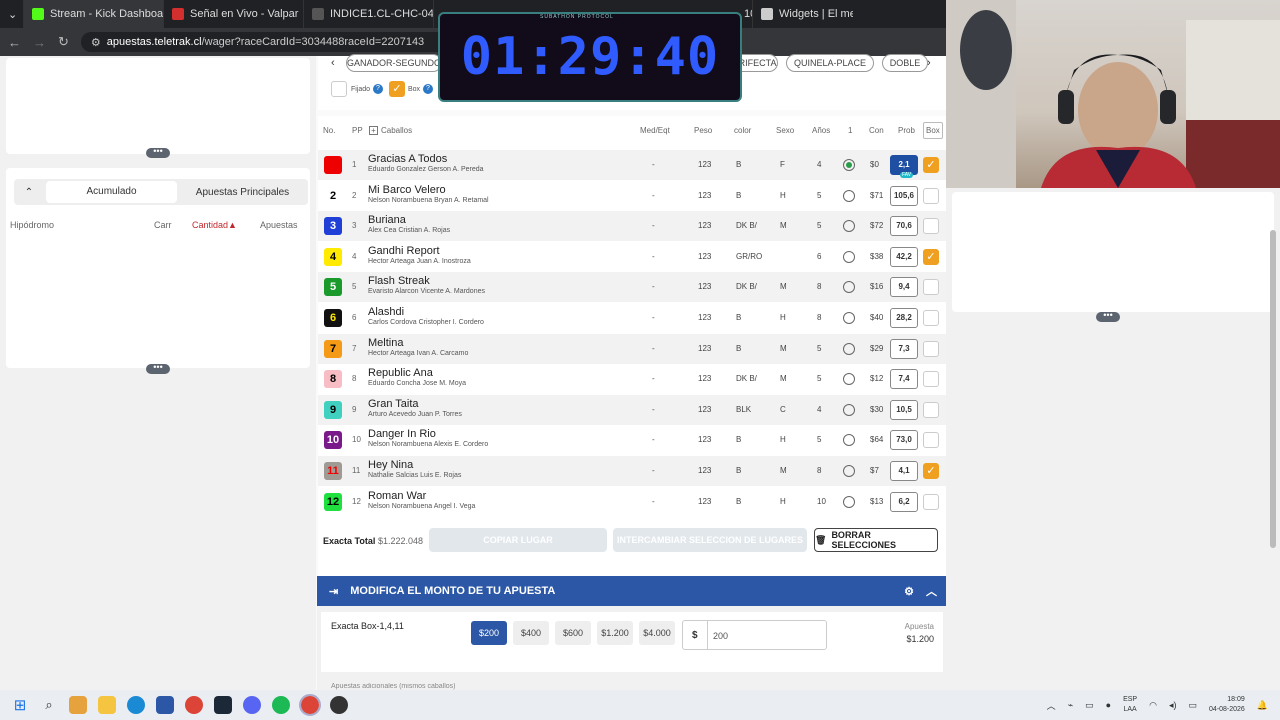 The image size is (1280, 720). Describe the element at coordinates (310, 705) in the screenshot. I see `chrome-active-icon` at that location.